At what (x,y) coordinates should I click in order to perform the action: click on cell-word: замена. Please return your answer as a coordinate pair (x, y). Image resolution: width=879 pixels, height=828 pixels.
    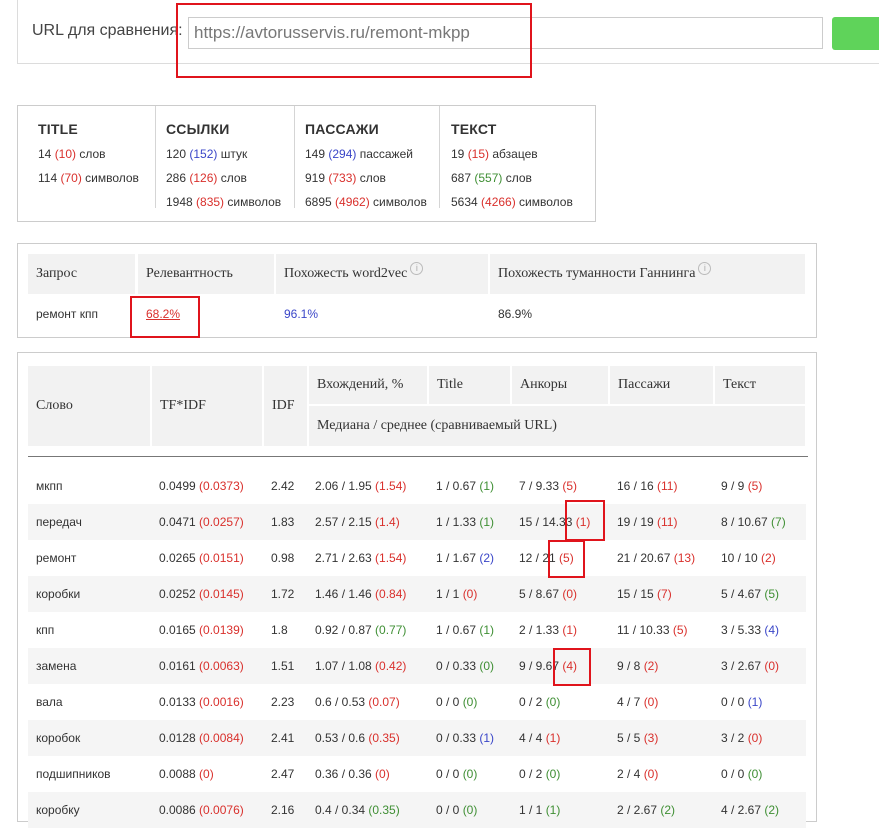
    Looking at the image, I should click on (56, 666).